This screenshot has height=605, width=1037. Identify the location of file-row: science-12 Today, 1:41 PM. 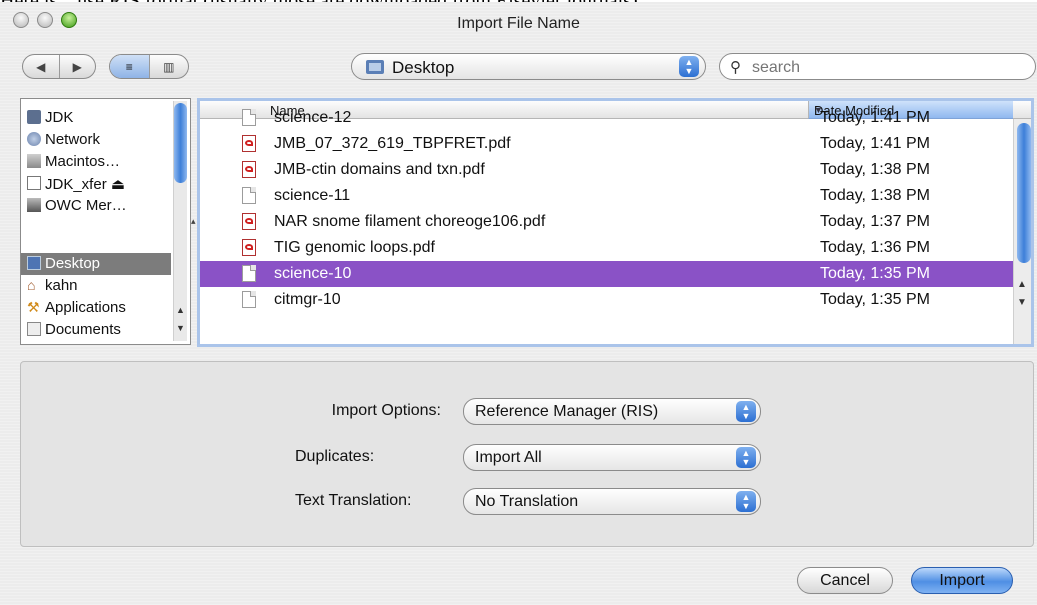
(606, 118).